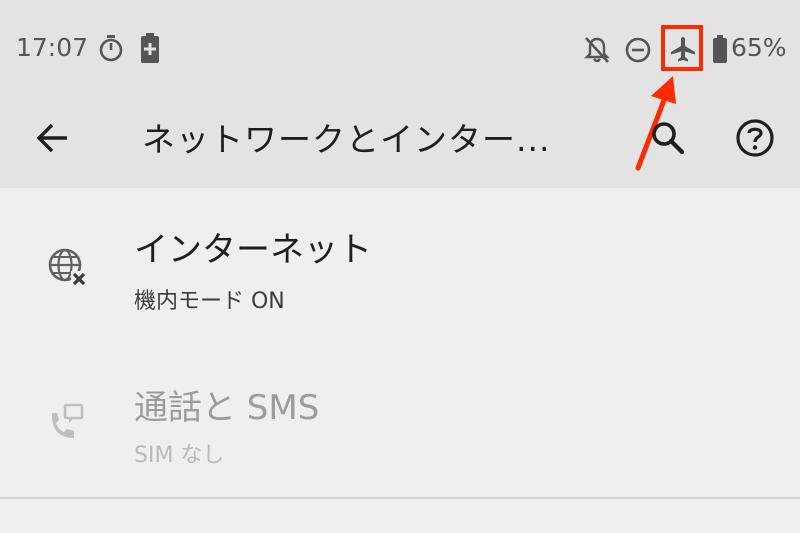 The width and height of the screenshot is (800, 533). What do you see at coordinates (253, 250) in the screenshot?
I see `setting-title: インターネット` at bounding box center [253, 250].